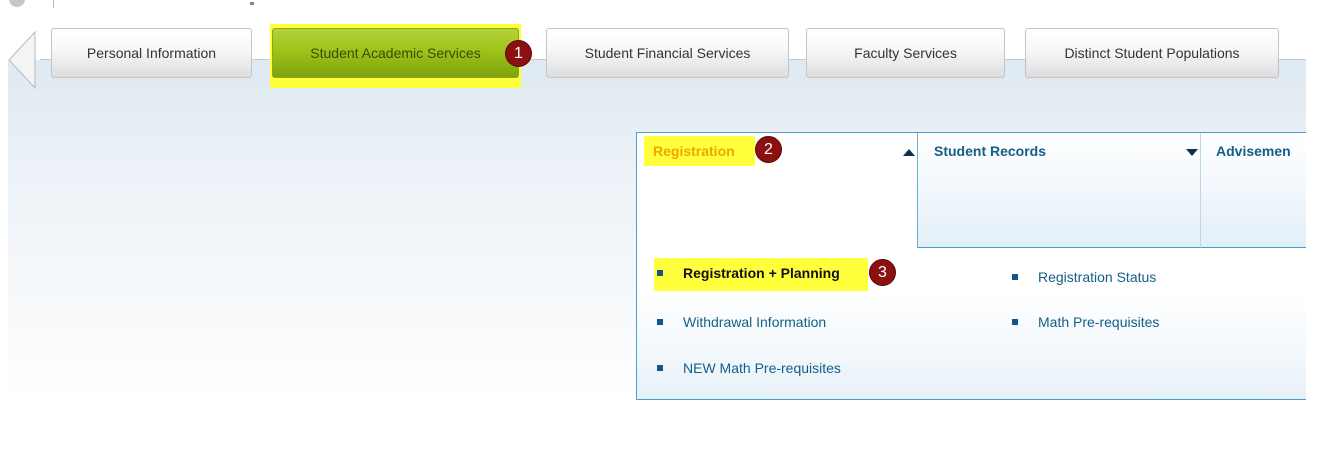 This screenshot has height=464, width=1318. Describe the element at coordinates (694, 151) in the screenshot. I see `menu-header-label: Registration` at that location.